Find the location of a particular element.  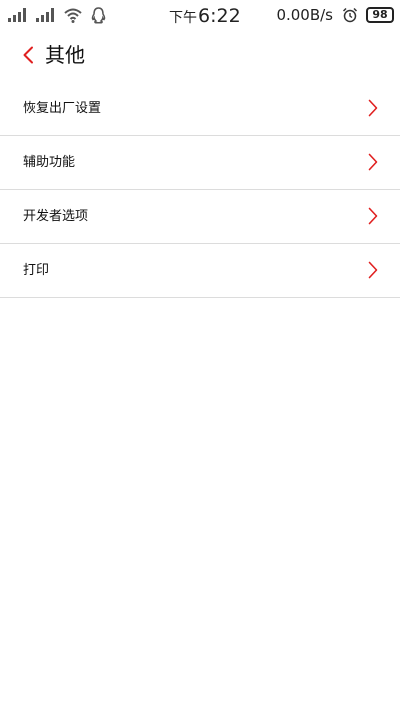

back-button is located at coordinates (28, 55).